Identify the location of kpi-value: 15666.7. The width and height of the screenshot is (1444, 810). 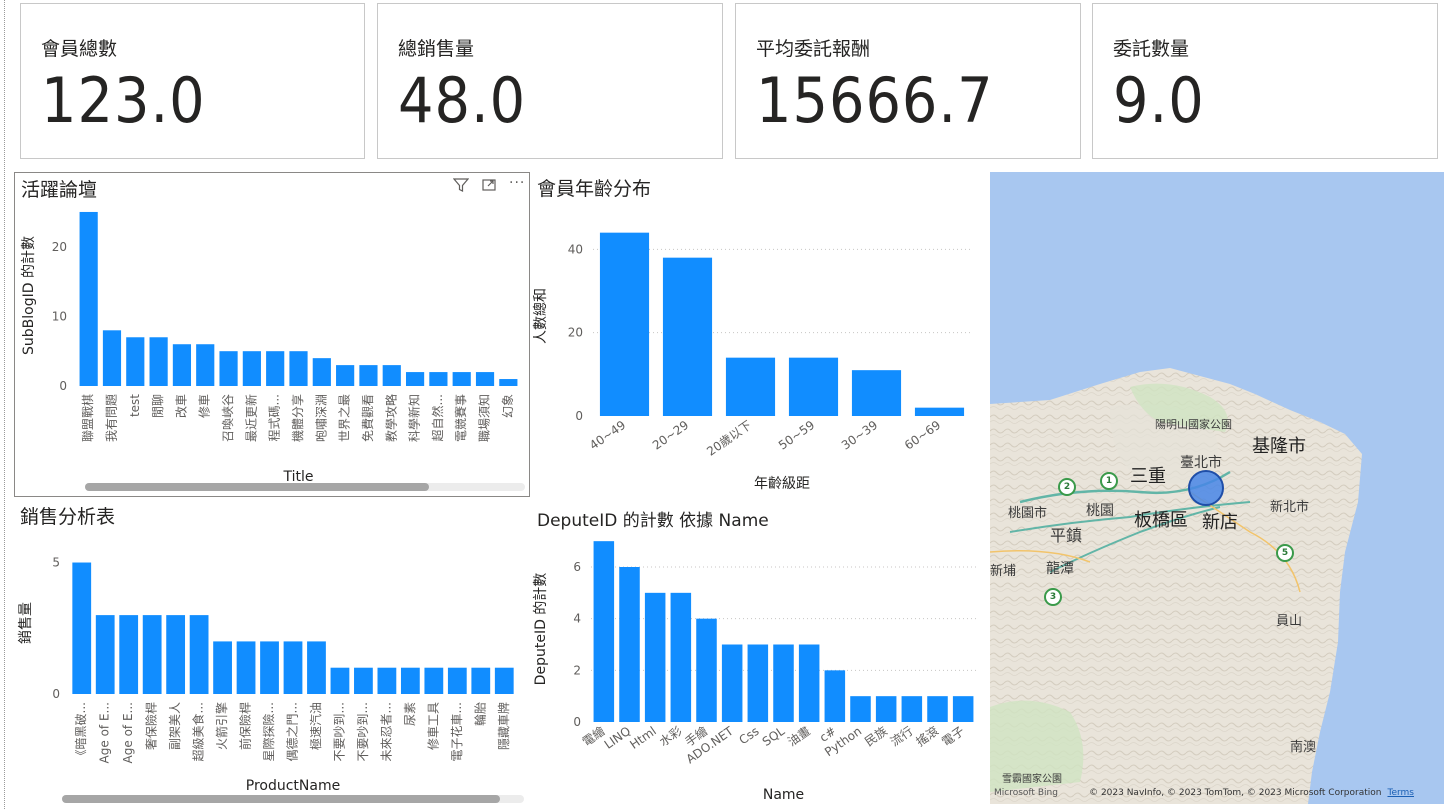
(875, 100).